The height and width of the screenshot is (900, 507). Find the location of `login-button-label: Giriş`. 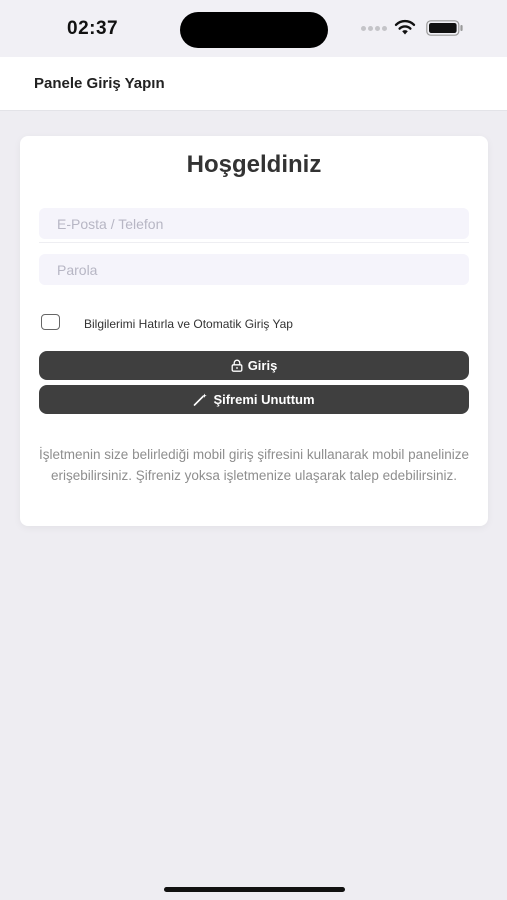

login-button-label: Giriş is located at coordinates (262, 365).